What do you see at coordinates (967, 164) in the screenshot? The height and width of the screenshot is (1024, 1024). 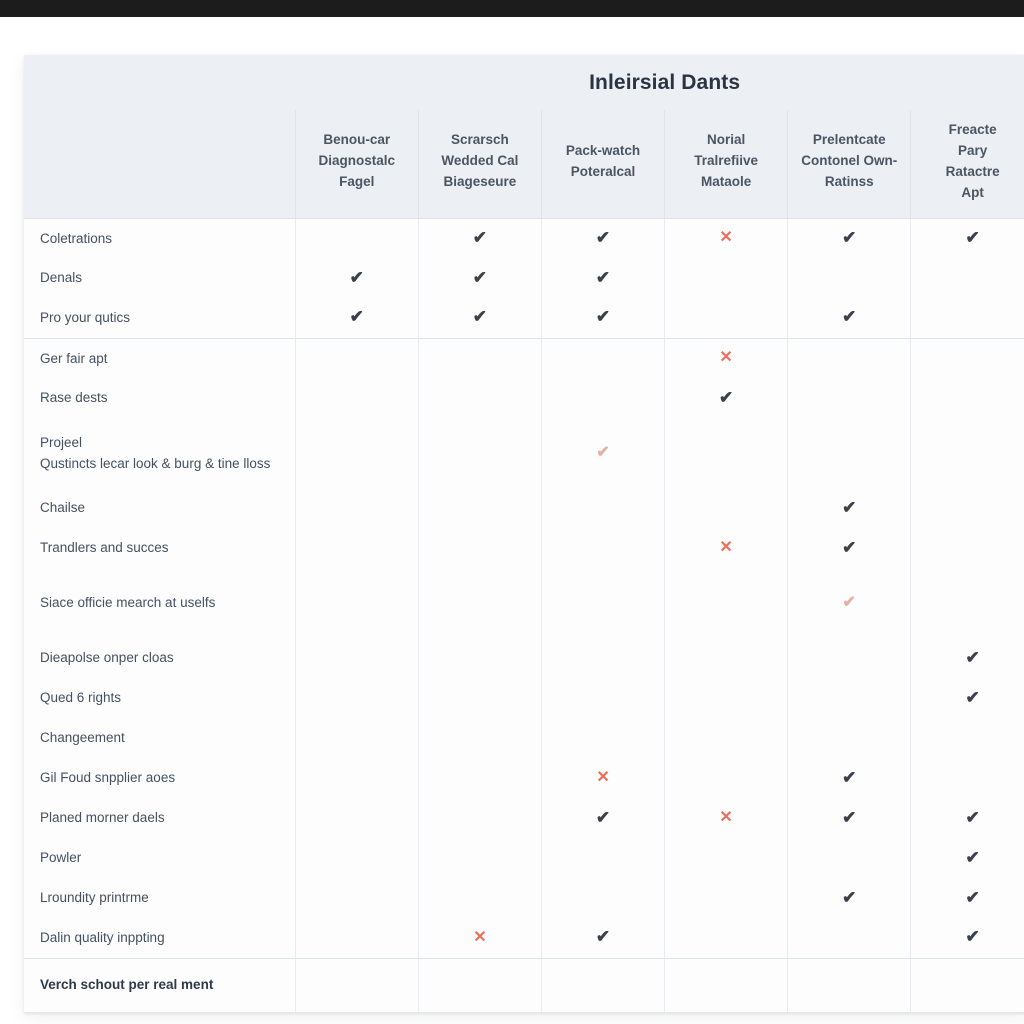 I see `column-header-6: Freacte Pary Ratactre Apt` at bounding box center [967, 164].